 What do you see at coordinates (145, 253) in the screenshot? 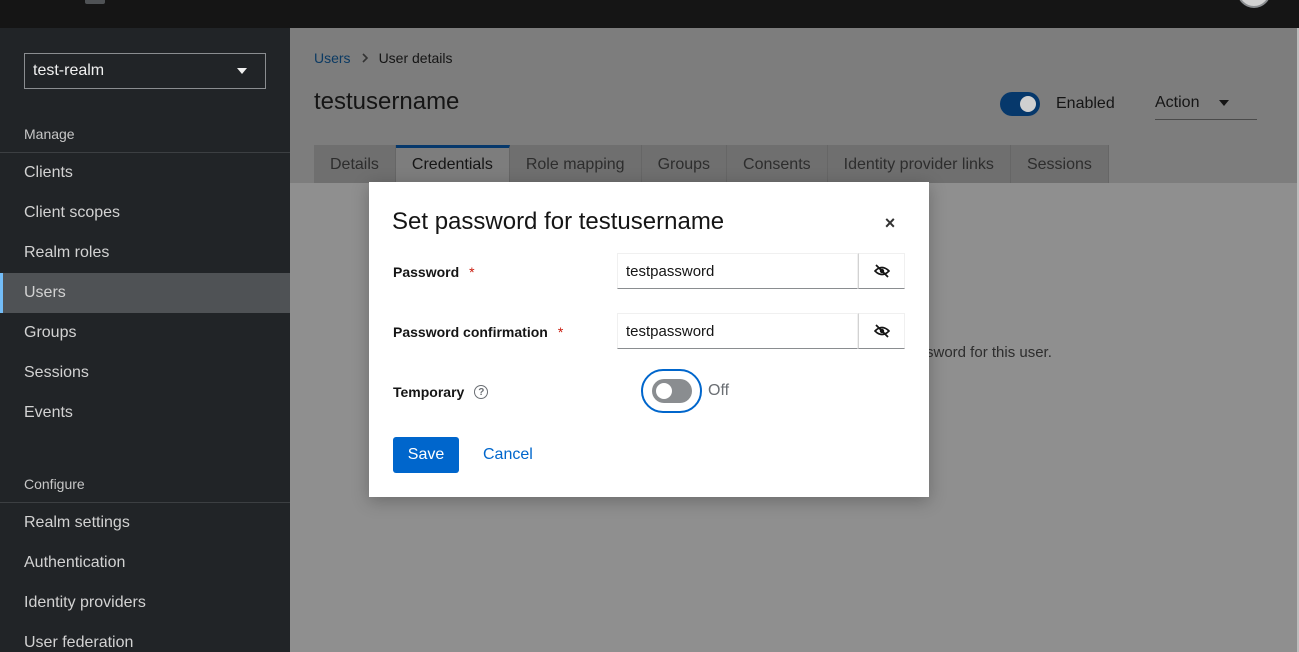
I see `sidebar-item-realm-roles: Realm roles` at bounding box center [145, 253].